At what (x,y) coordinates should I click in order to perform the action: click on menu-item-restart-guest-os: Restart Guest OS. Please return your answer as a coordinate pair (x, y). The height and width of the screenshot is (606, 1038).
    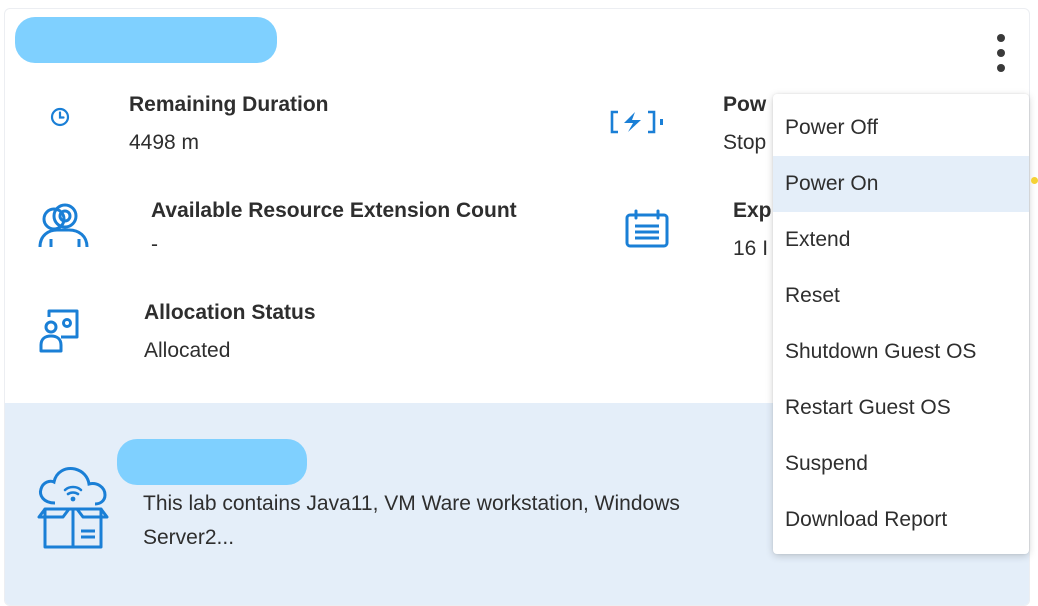
    Looking at the image, I should click on (901, 408).